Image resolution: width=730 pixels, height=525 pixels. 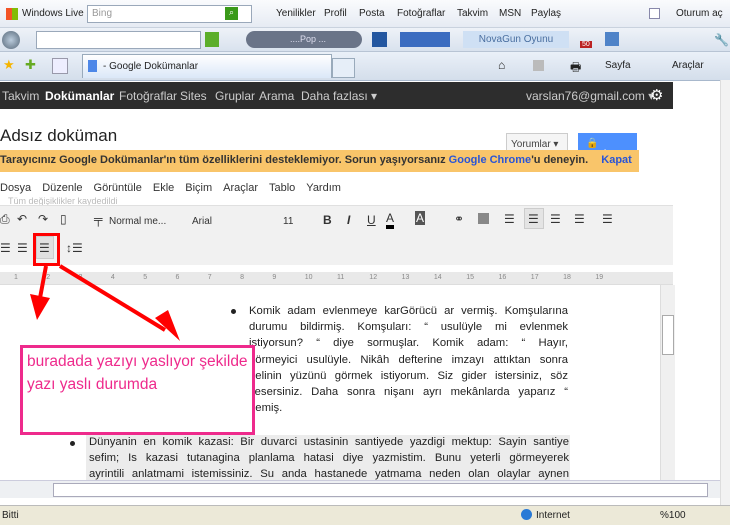 I want to click on arrow-down, so click(x=43, y=282).